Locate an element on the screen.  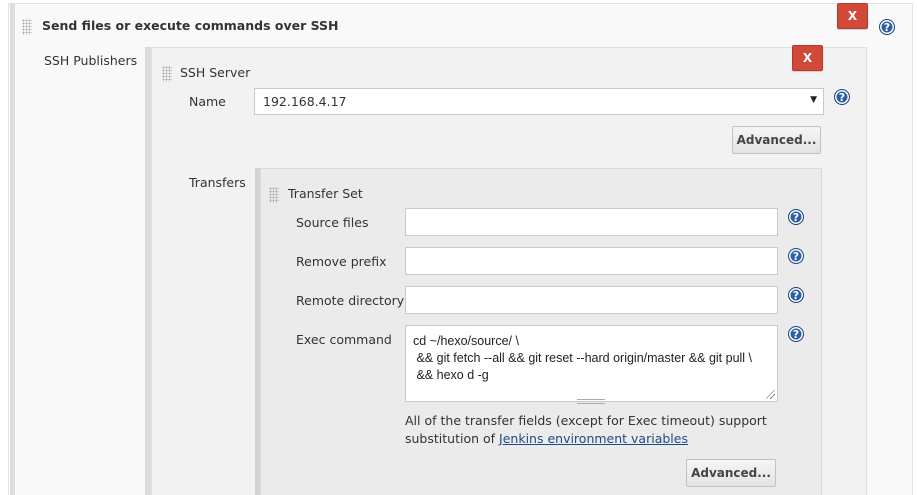
delete-server-button: X is located at coordinates (807, 58).